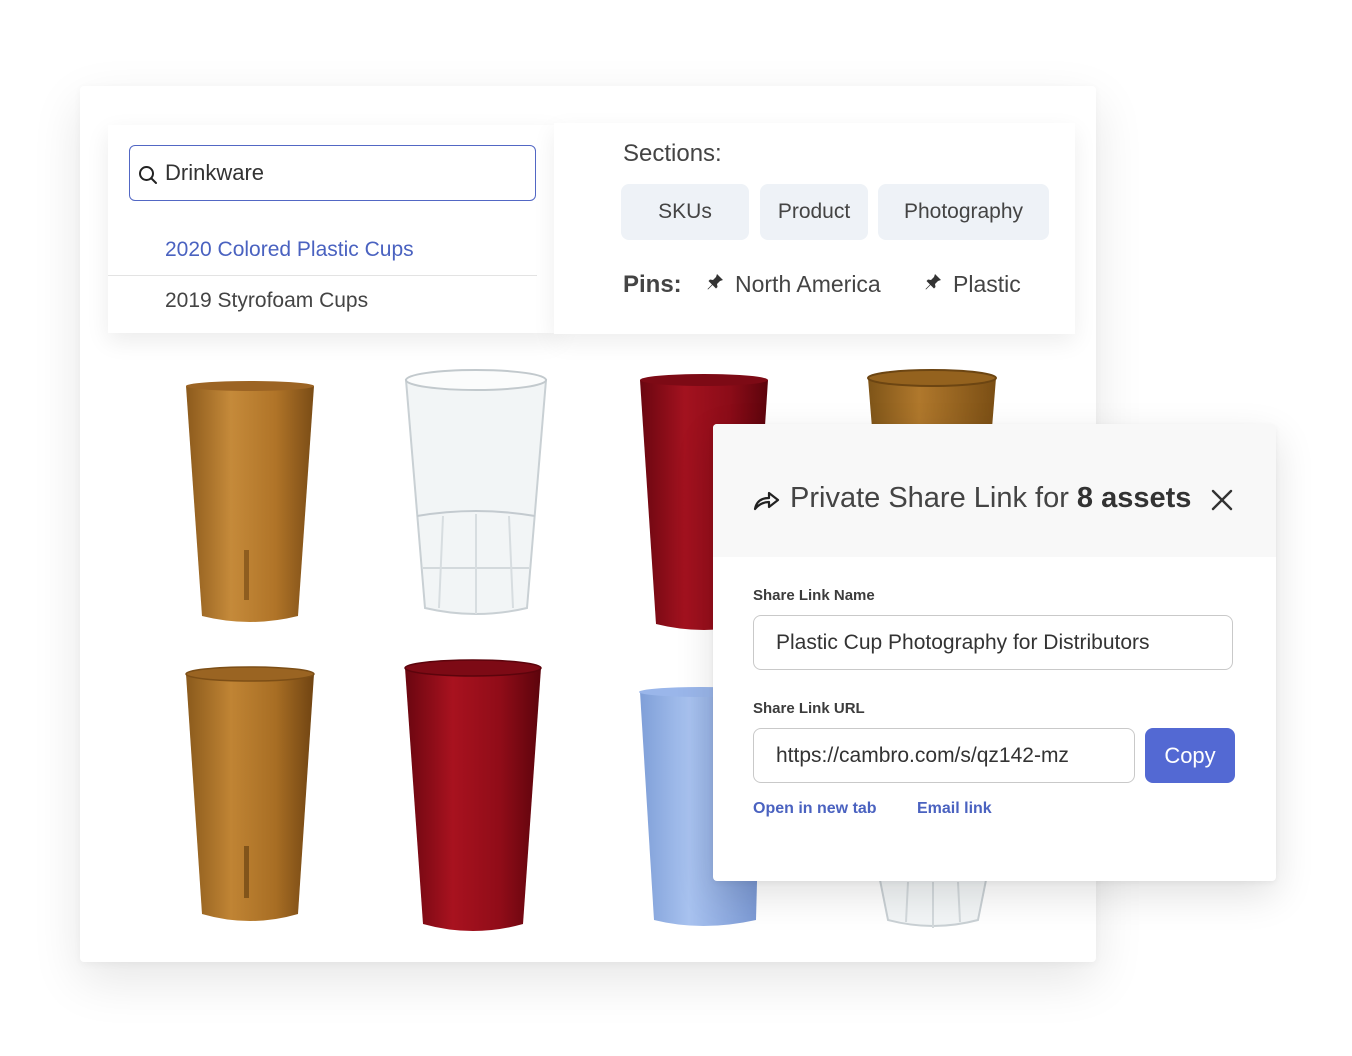 The width and height of the screenshot is (1352, 1056). I want to click on search-icon, so click(148, 175).